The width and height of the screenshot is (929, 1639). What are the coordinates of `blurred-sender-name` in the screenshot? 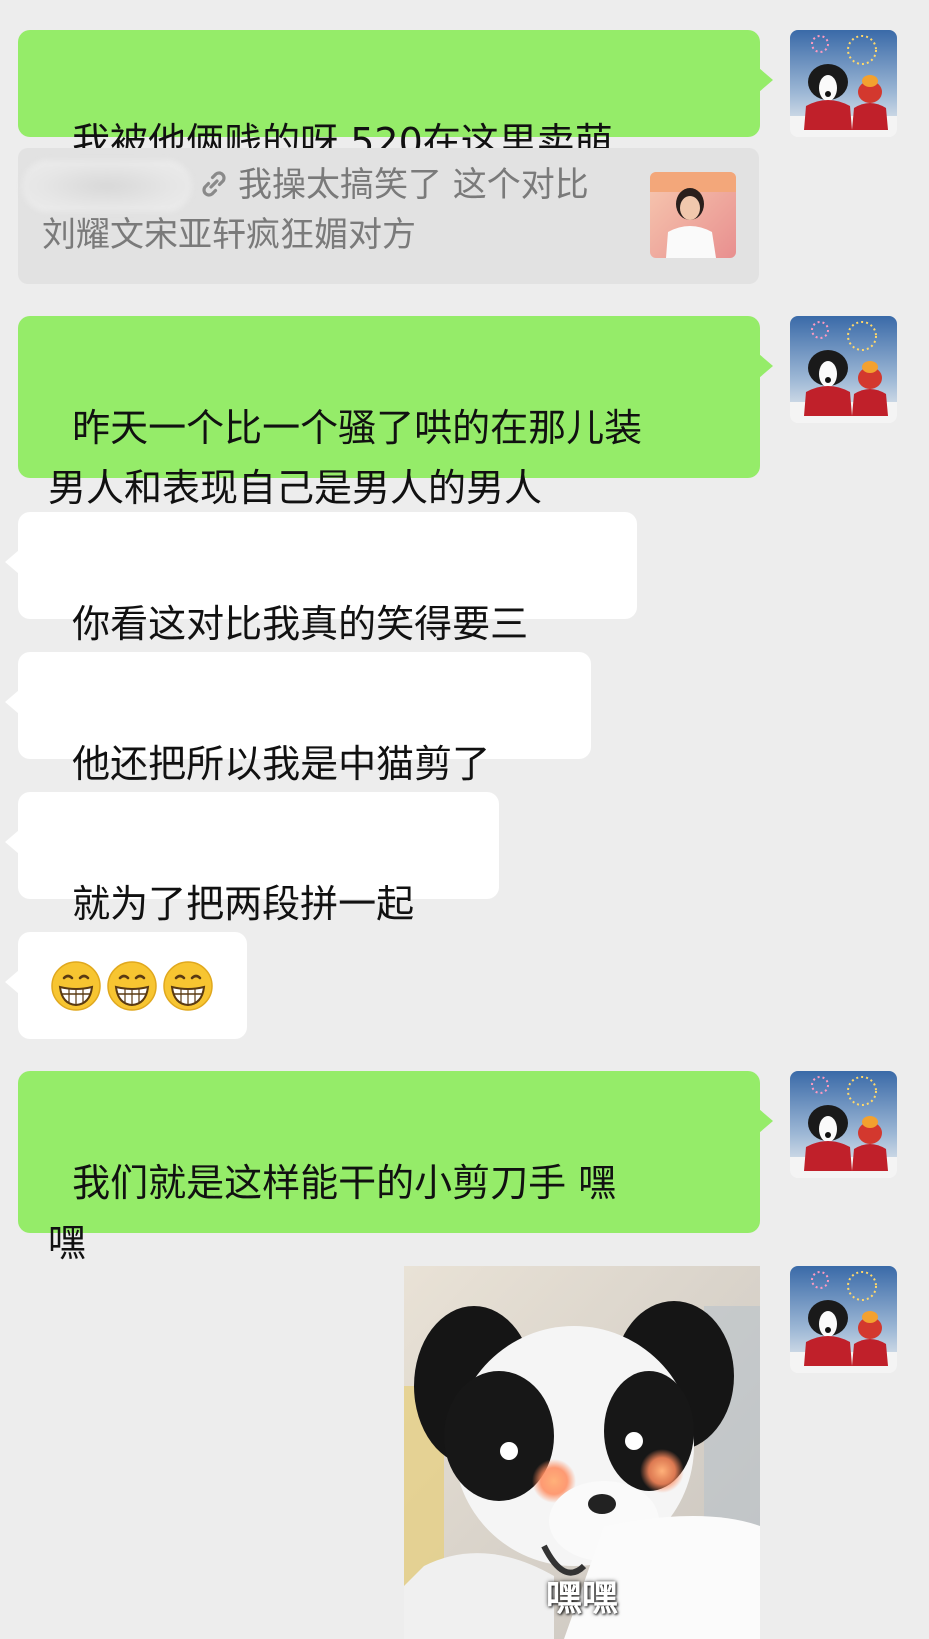 It's located at (107, 186).